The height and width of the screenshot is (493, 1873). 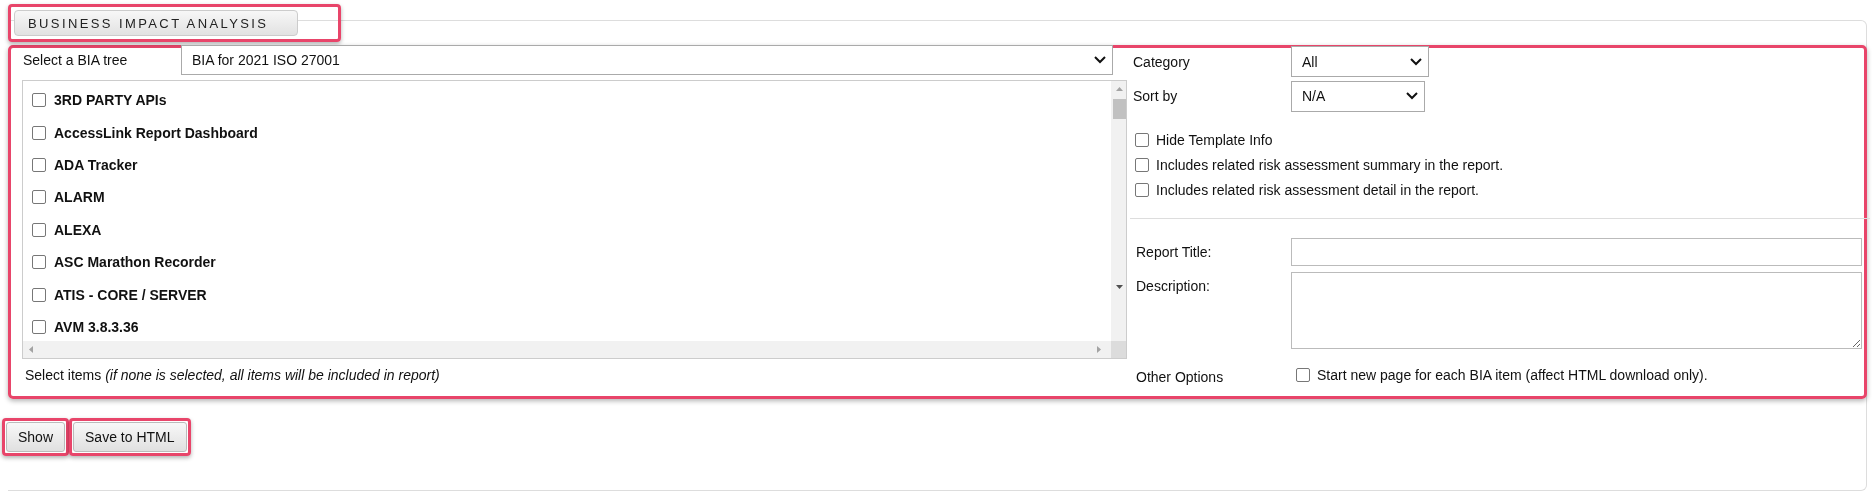 I want to click on report-title-label: Report Title:, so click(x=1174, y=251).